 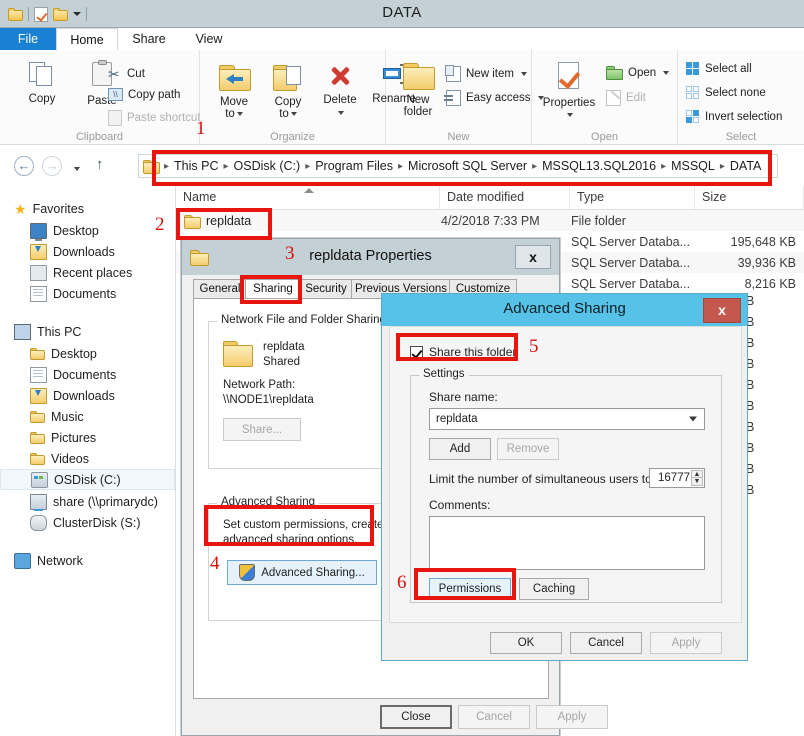 What do you see at coordinates (470, 589) in the screenshot?
I see `permissions-button: Permissions` at bounding box center [470, 589].